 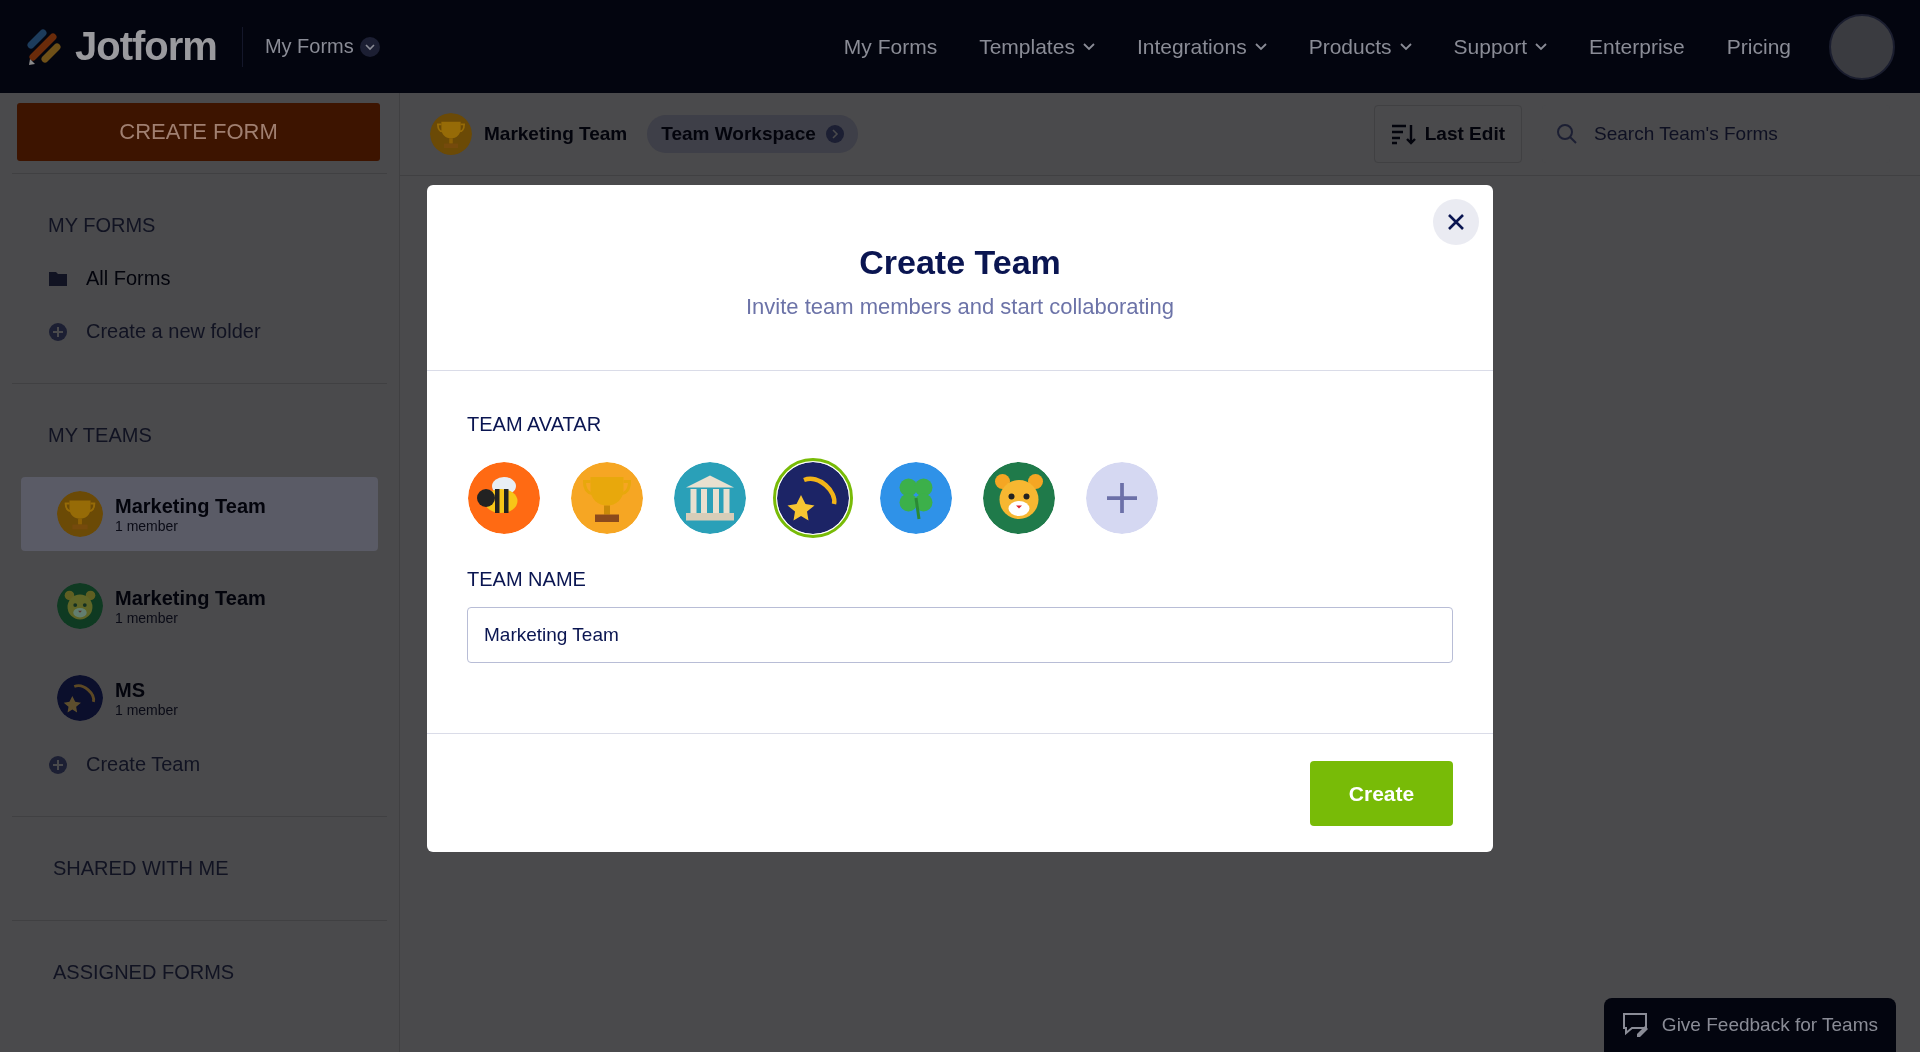 I want to click on close-icon, so click(x=1456, y=222).